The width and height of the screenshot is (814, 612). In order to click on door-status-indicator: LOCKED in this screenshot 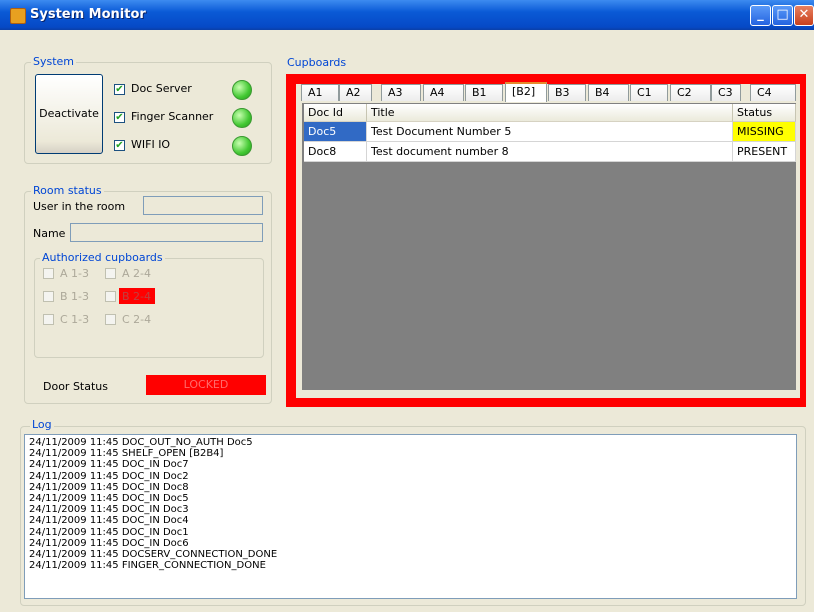, I will do `click(206, 385)`.